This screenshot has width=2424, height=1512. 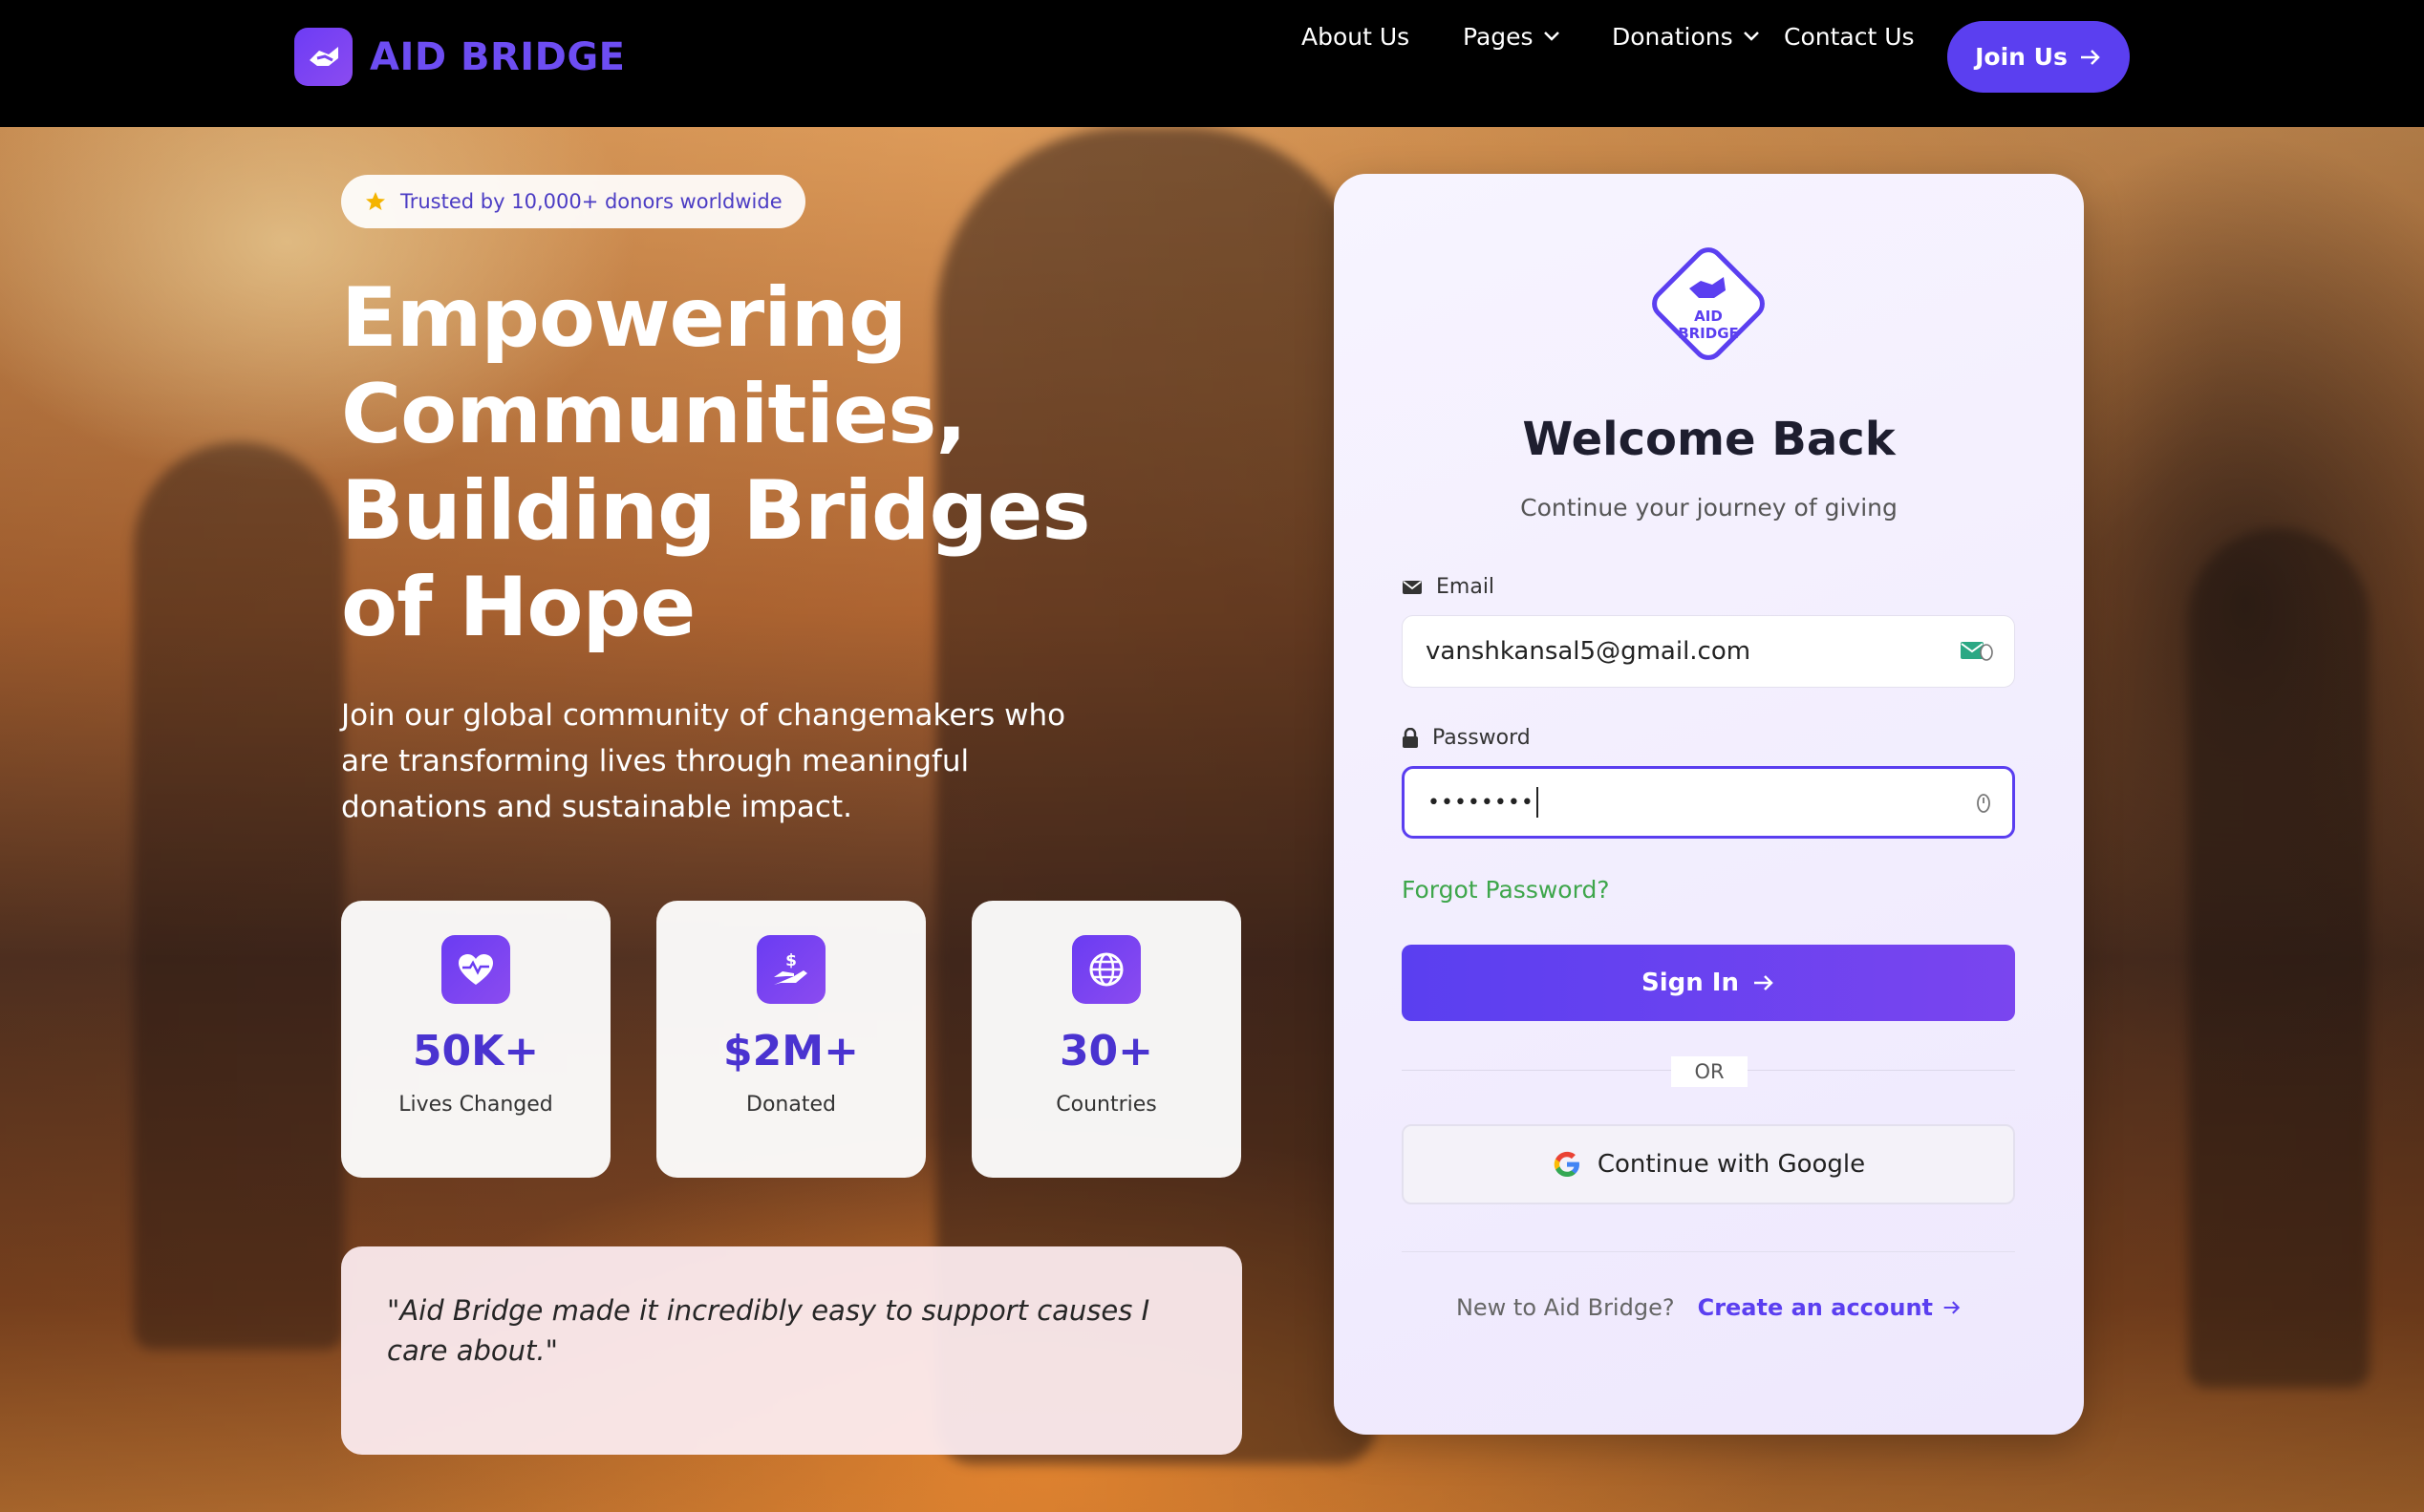 I want to click on stat-card-lives: 50K+ Lives Changed, so click(x=476, y=1039).